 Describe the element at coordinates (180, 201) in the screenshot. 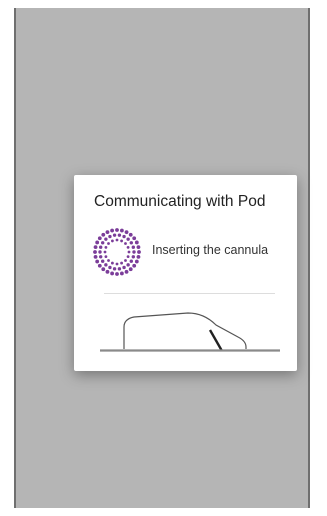

I see `dialog-title: Communicating with Pod` at that location.